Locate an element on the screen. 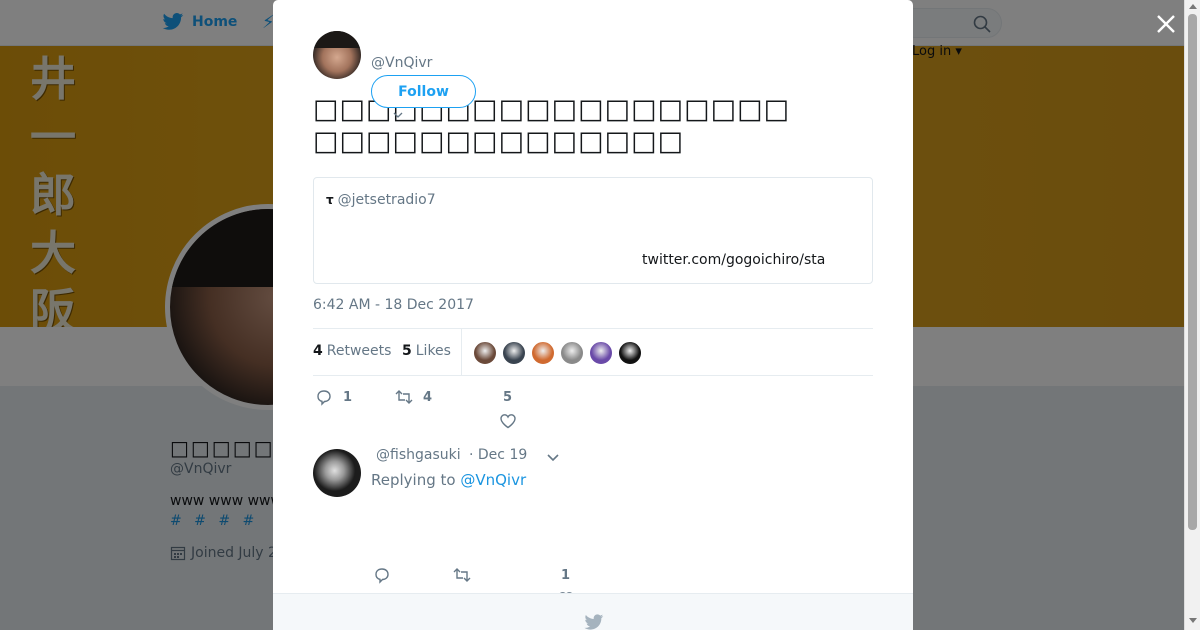 The width and height of the screenshot is (1200, 630). verified-icon: τ is located at coordinates (330, 200).